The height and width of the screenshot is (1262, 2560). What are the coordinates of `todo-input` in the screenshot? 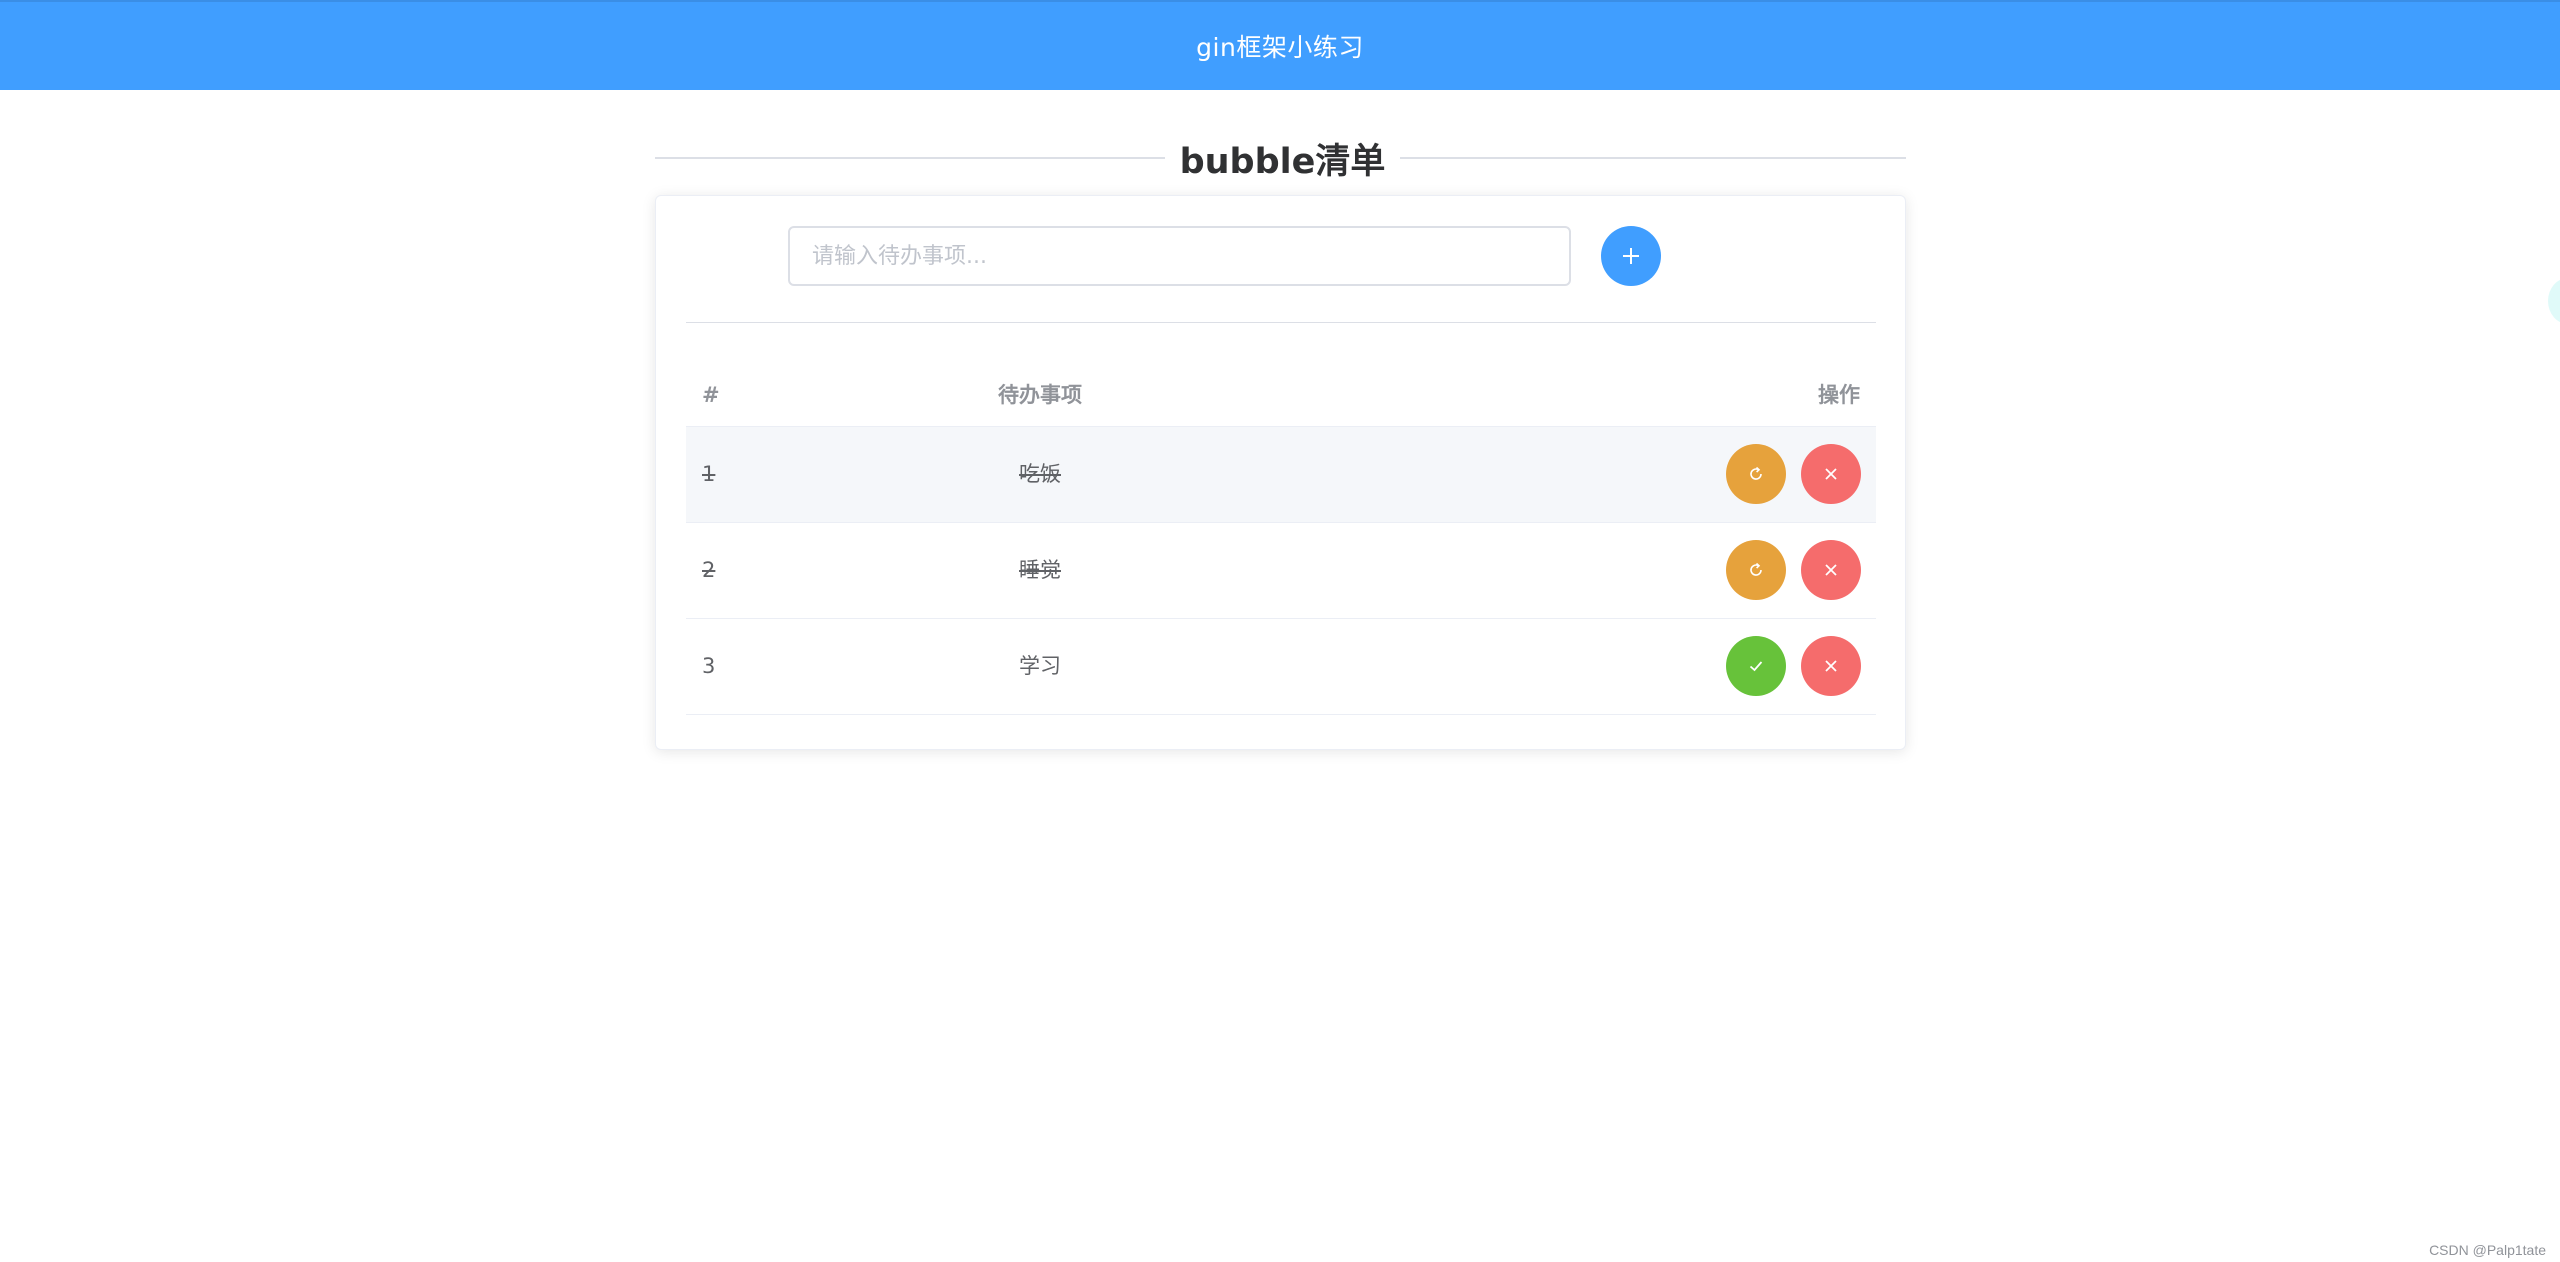 It's located at (1179, 256).